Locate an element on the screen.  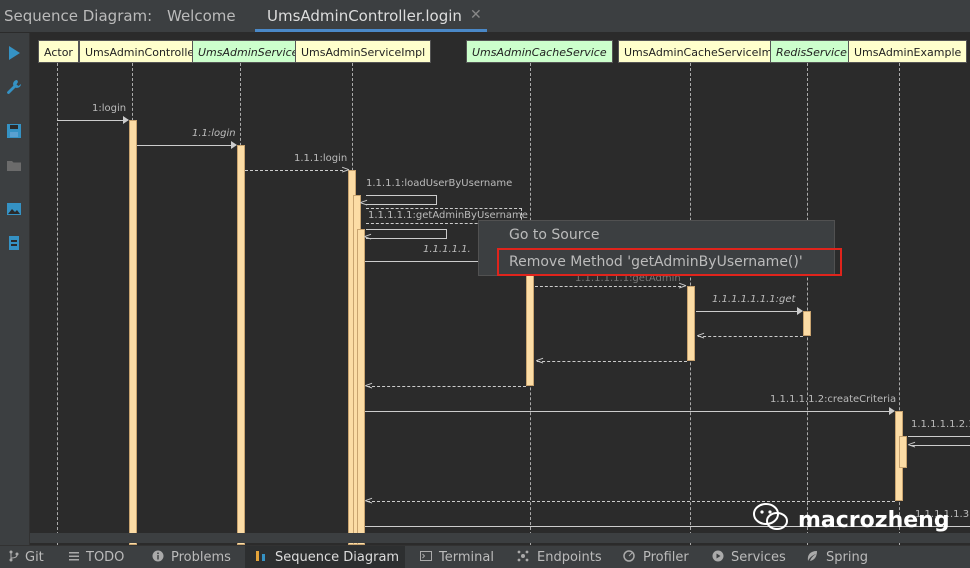
diagram-toolbar is located at coordinates (15, 289).